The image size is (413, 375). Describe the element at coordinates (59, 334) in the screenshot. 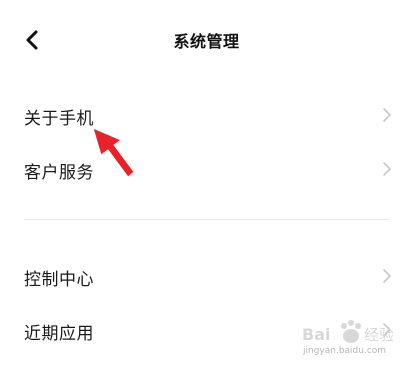

I see `menu-item-label: 近期应用` at that location.